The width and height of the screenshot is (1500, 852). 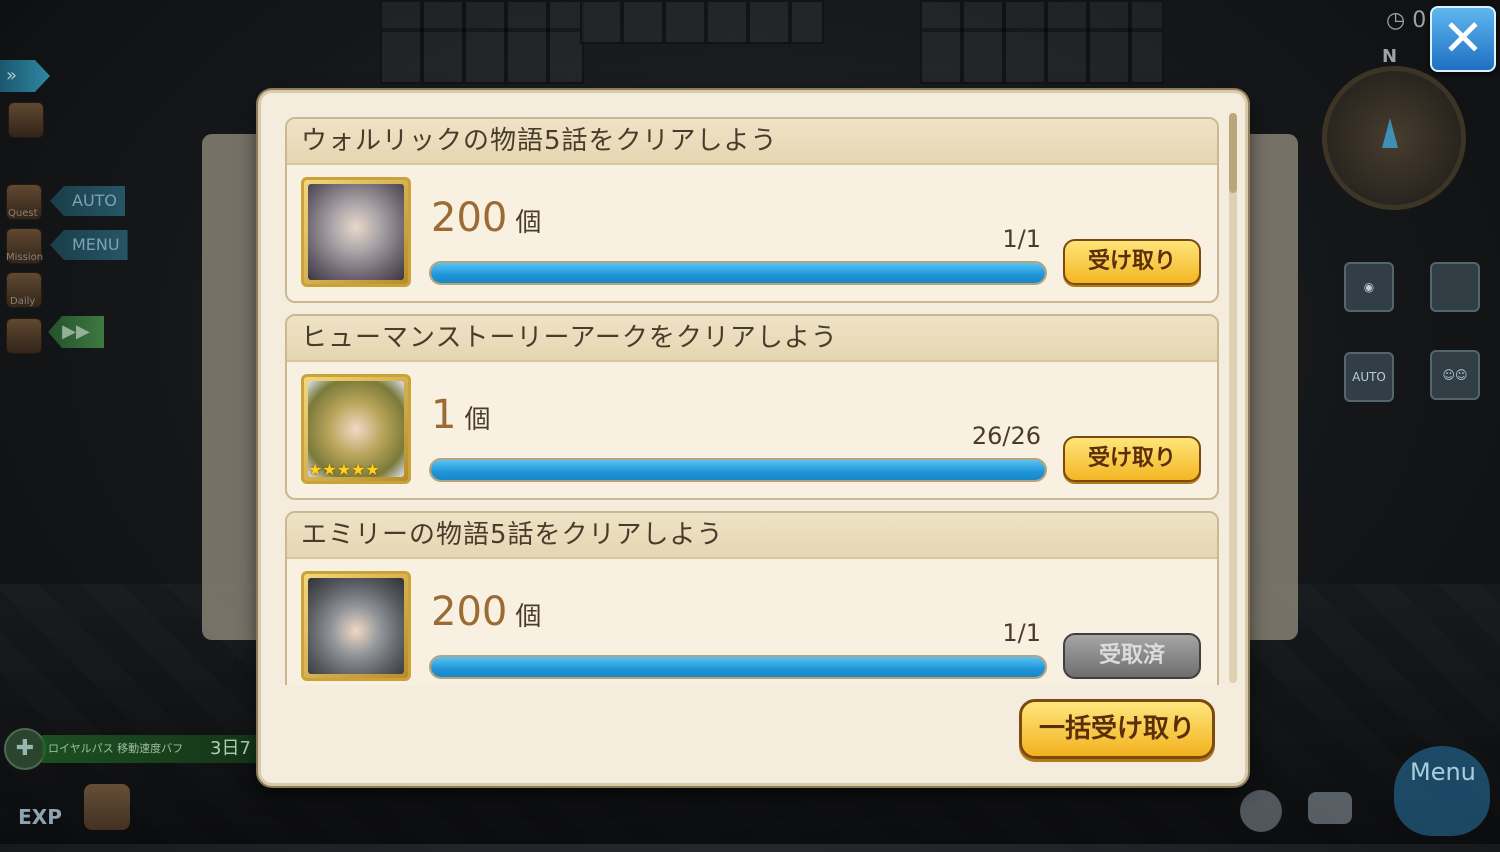 I want to click on treasure-icon, so click(x=24, y=336).